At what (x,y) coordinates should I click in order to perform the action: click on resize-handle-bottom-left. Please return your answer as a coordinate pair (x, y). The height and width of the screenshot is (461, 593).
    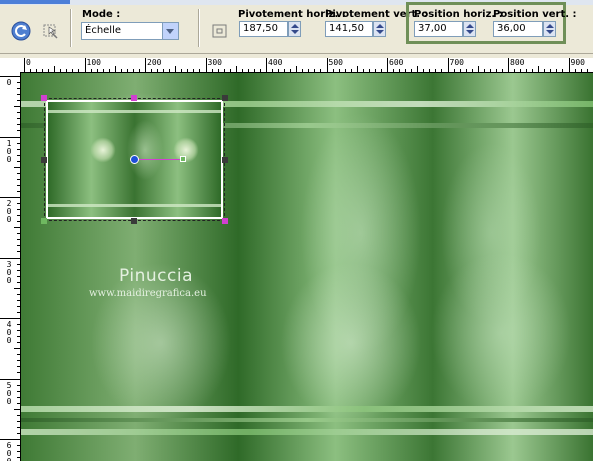
    Looking at the image, I should click on (44, 221).